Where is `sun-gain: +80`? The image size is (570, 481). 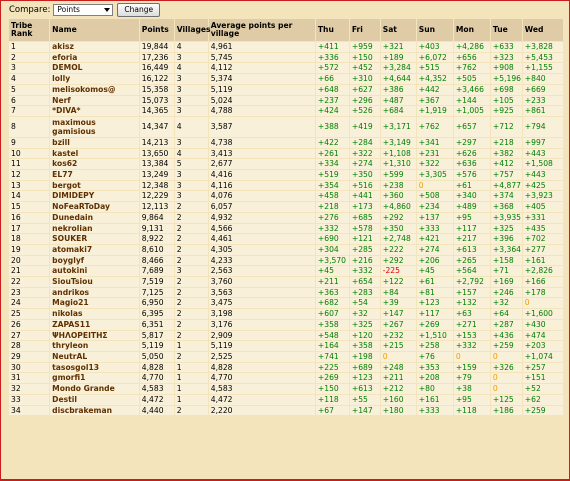
sun-gain: +80 is located at coordinates (434, 389).